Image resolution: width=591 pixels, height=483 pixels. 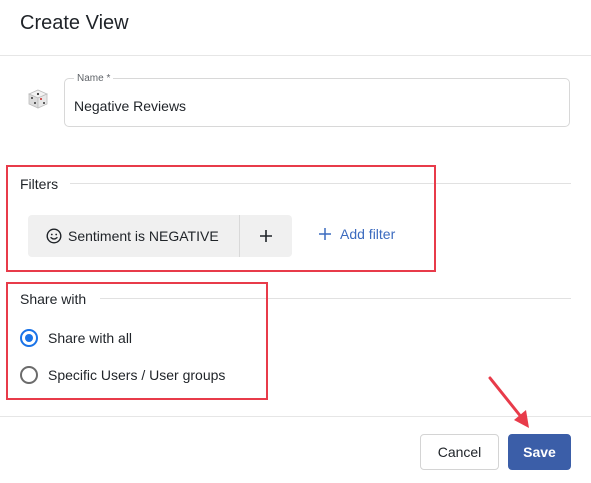 What do you see at coordinates (53, 299) in the screenshot?
I see `share-heading: Share with` at bounding box center [53, 299].